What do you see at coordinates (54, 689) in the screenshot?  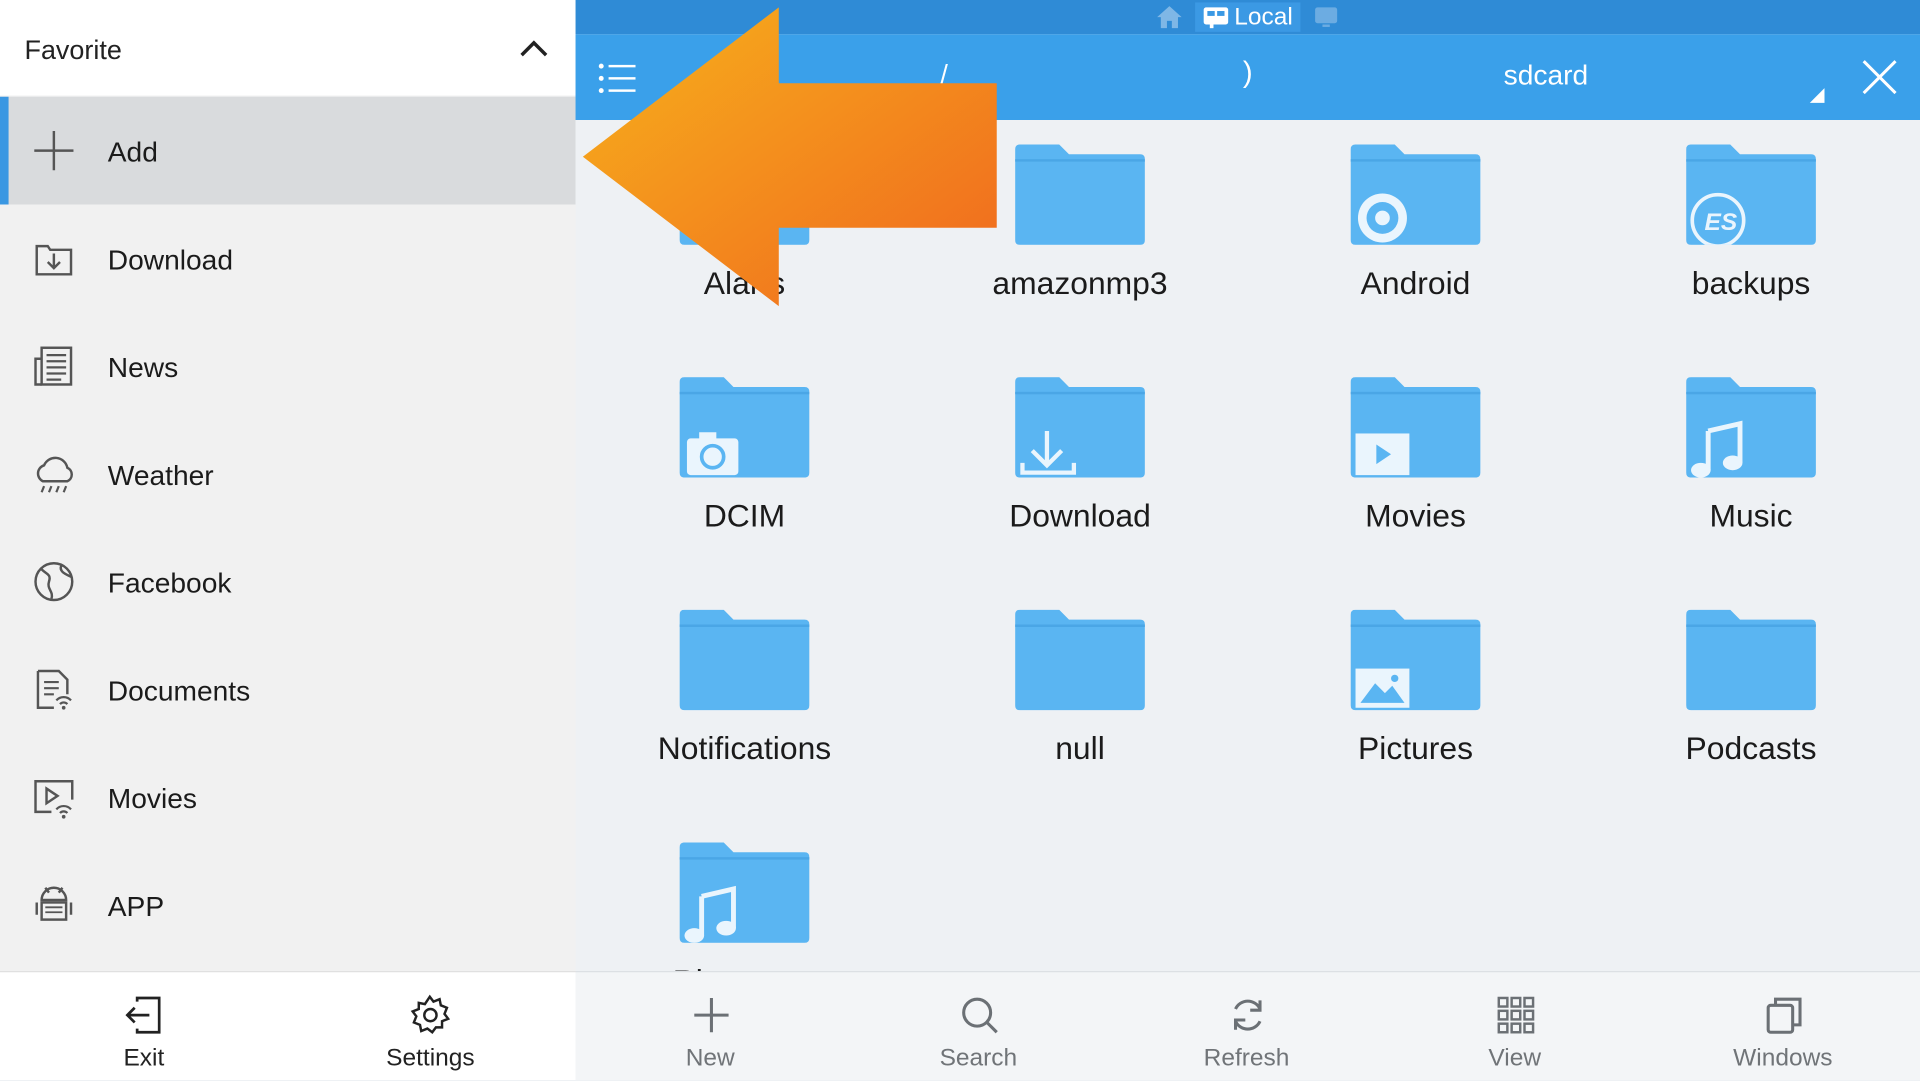 I see `documents-icon` at bounding box center [54, 689].